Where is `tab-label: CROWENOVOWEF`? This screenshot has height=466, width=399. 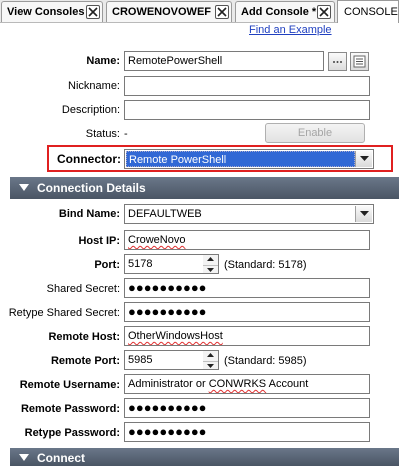 tab-label: CROWENOVOWEF is located at coordinates (161, 12).